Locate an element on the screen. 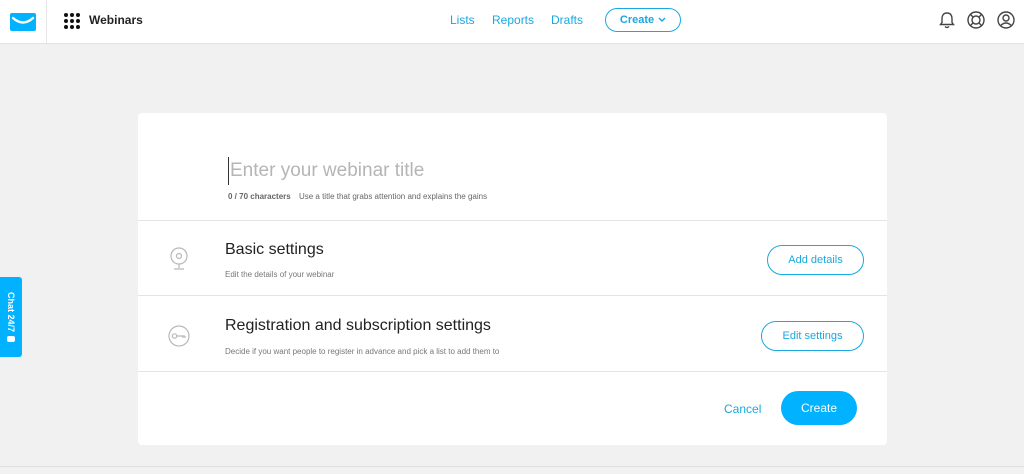  create-menu-button: Create is located at coordinates (643, 20).